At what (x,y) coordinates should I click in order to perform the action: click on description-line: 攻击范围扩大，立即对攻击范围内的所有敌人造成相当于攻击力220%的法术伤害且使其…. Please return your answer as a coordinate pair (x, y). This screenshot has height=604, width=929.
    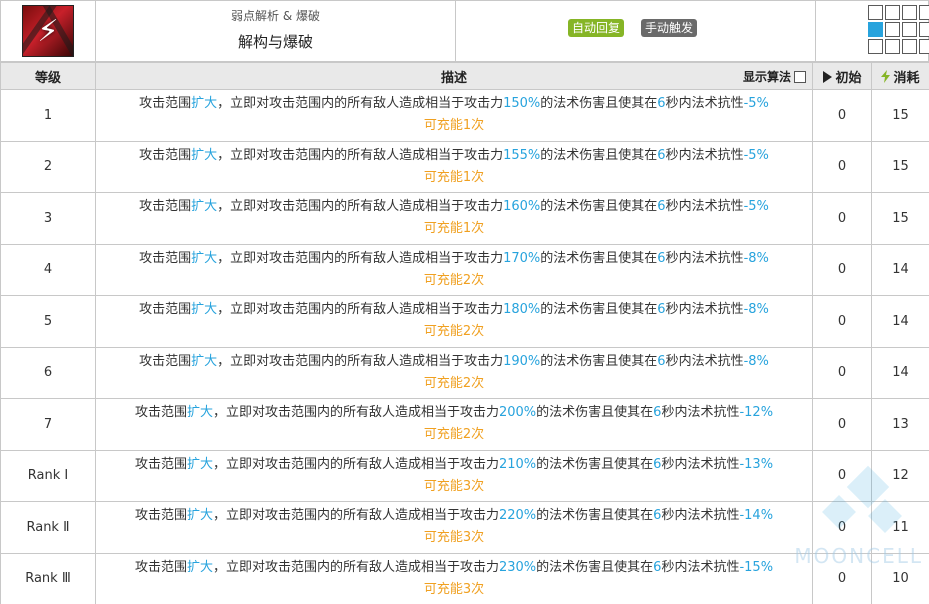
    Looking at the image, I should click on (454, 516).